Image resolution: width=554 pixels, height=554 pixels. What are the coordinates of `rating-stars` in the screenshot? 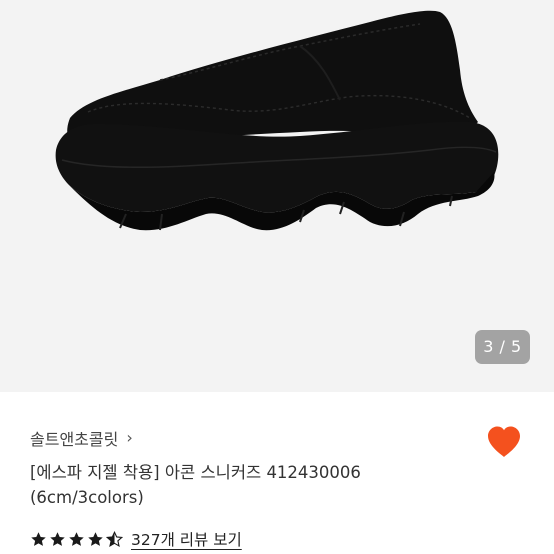 It's located at (76, 539).